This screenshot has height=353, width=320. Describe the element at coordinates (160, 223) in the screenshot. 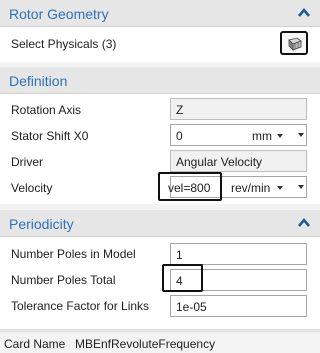

I see `periodicity-header: Periodicity` at that location.